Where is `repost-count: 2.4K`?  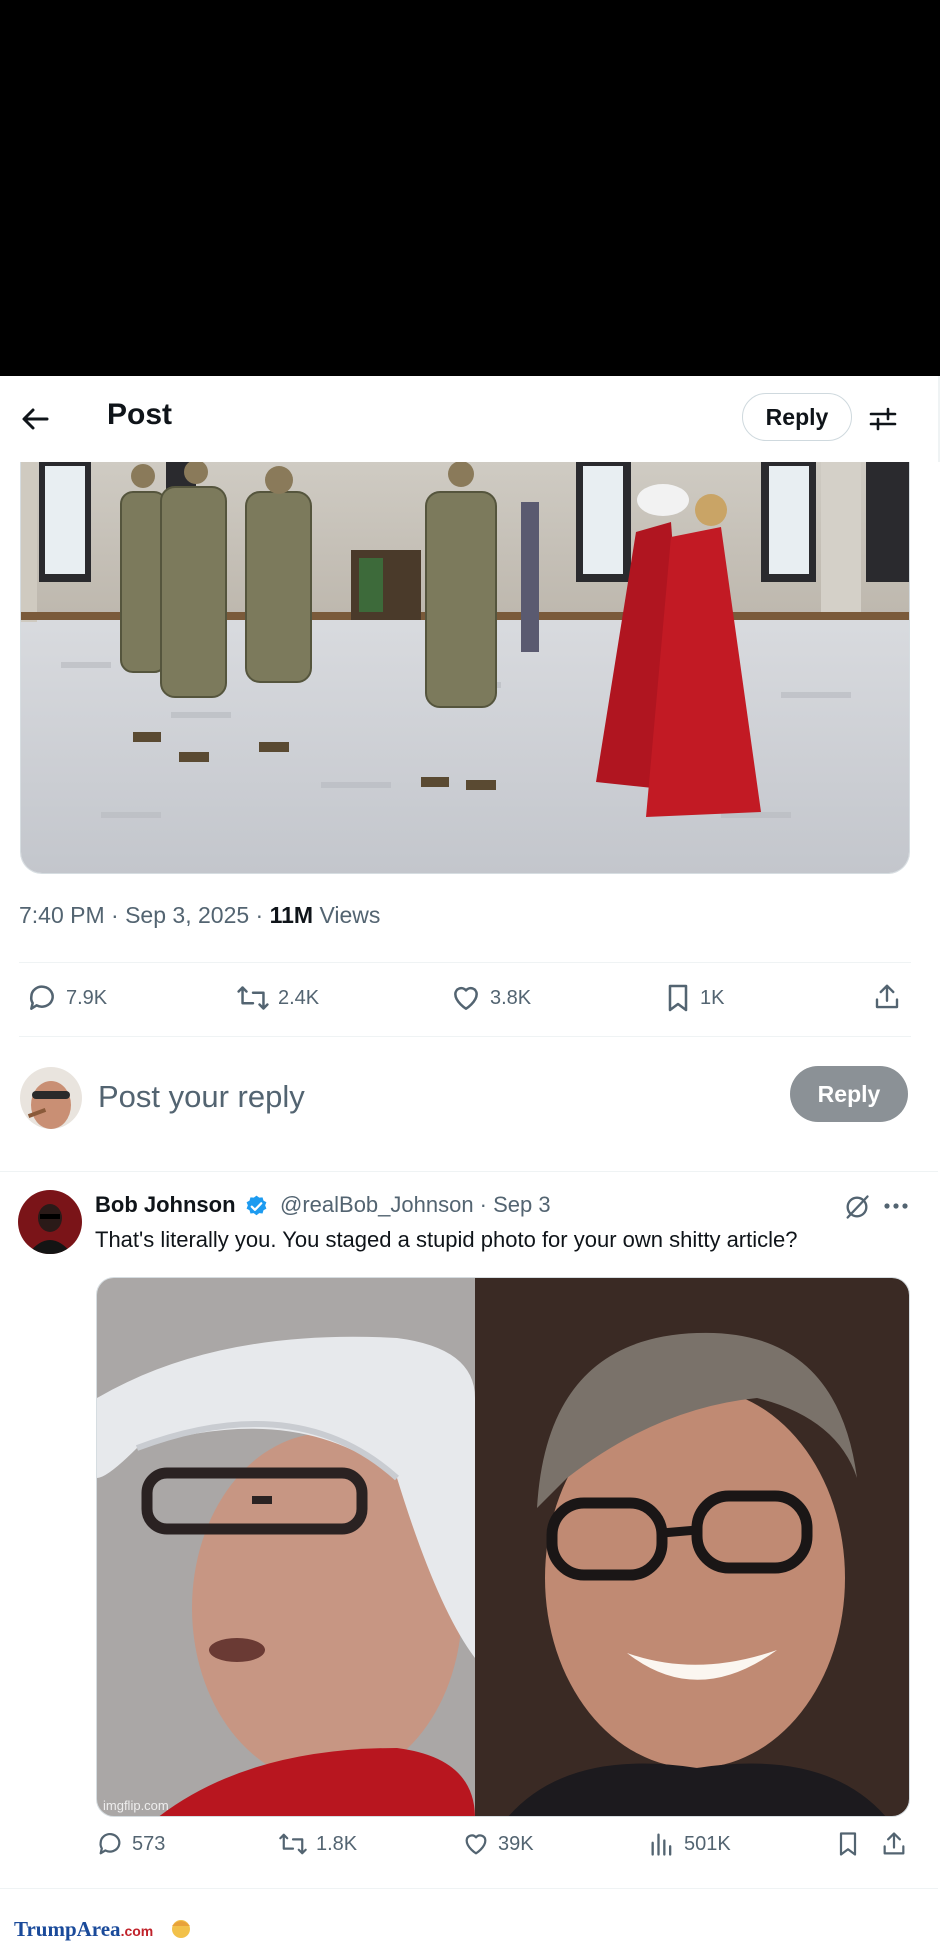 repost-count: 2.4K is located at coordinates (299, 997).